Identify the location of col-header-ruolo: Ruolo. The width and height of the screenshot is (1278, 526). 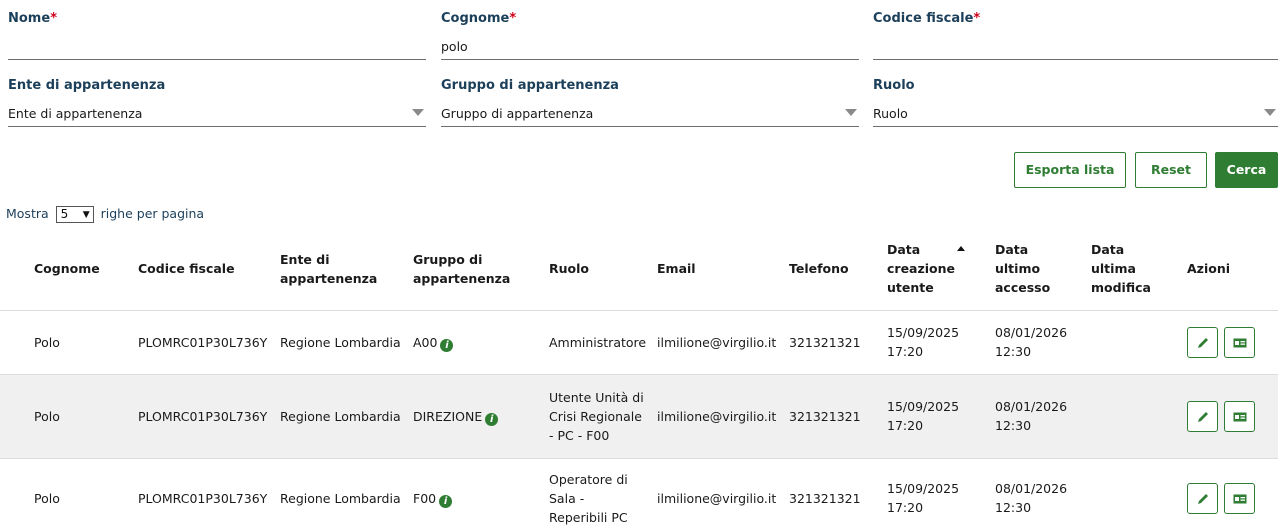
(597, 269).